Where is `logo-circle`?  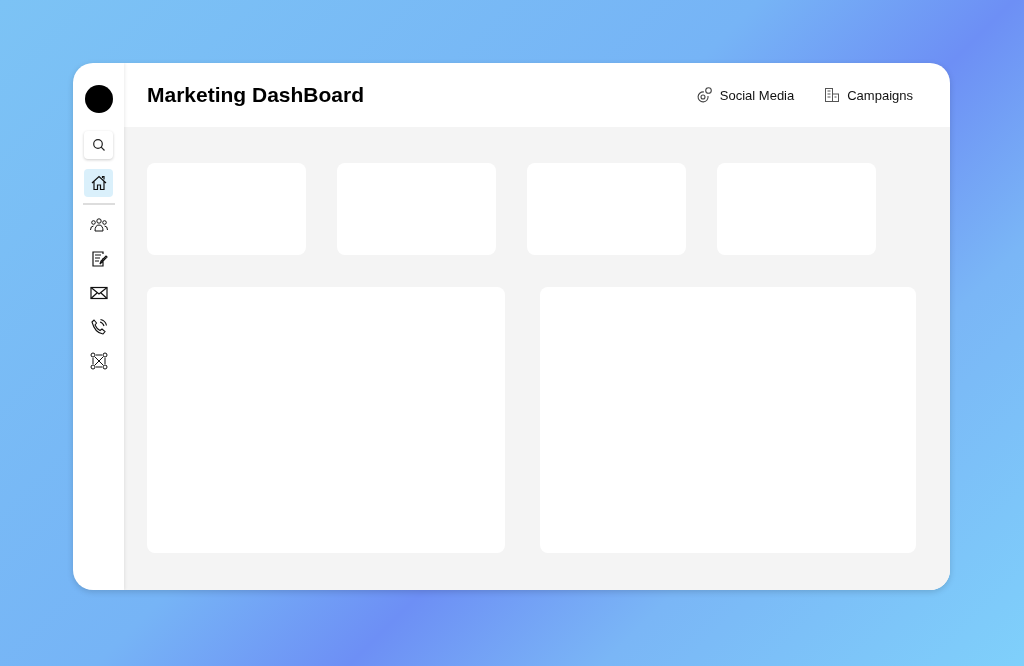 logo-circle is located at coordinates (98, 99).